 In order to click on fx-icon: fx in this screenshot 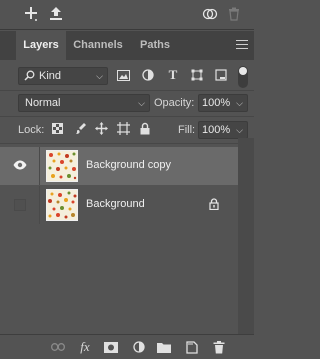, I will do `click(85, 346)`.